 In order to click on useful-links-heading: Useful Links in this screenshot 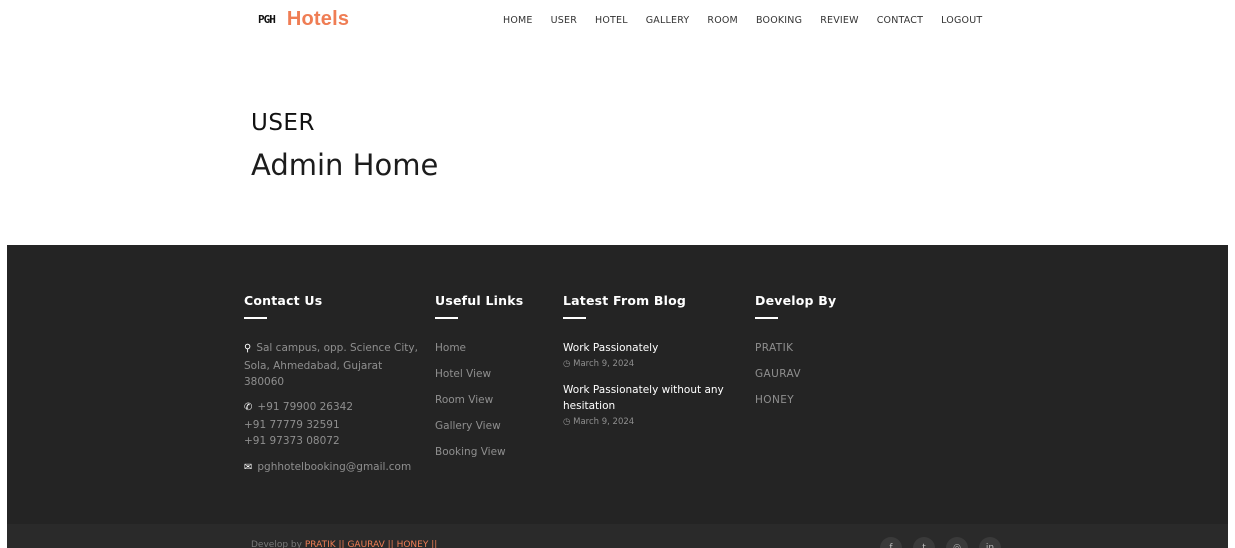, I will do `click(479, 300)`.